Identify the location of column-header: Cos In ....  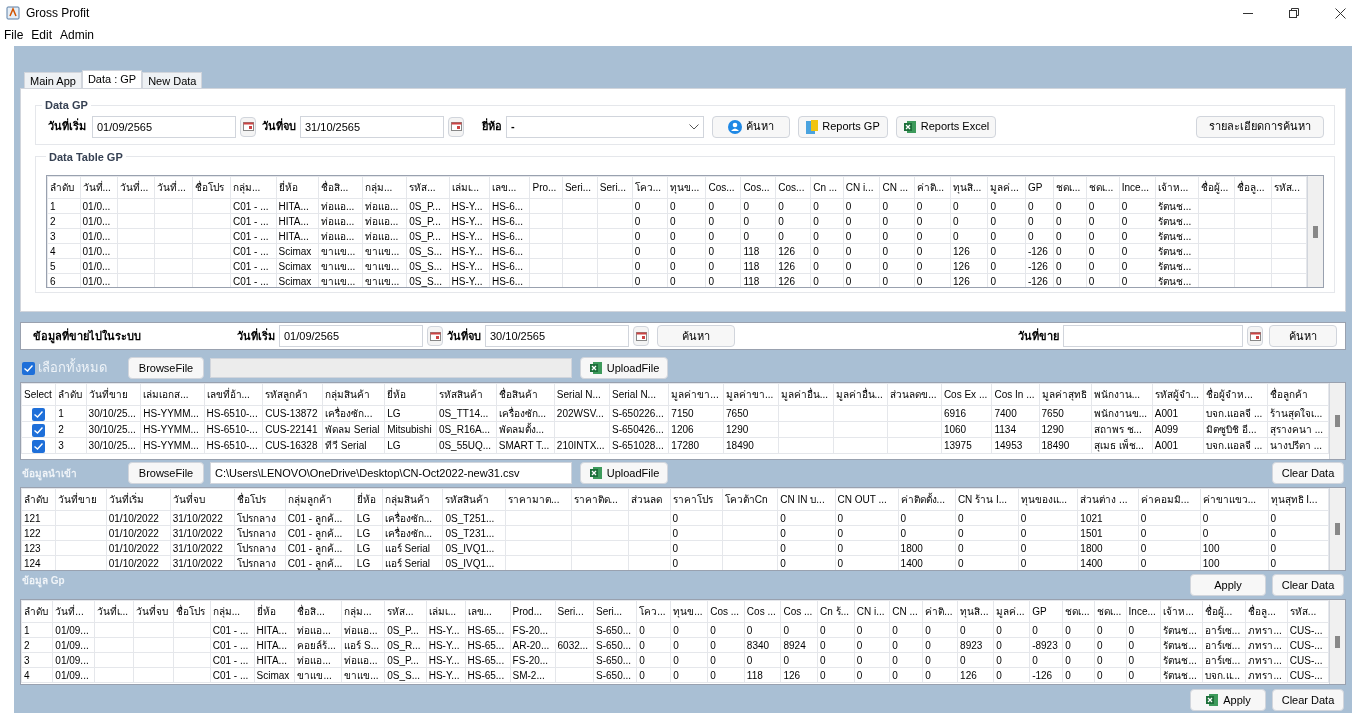
(1015, 394).